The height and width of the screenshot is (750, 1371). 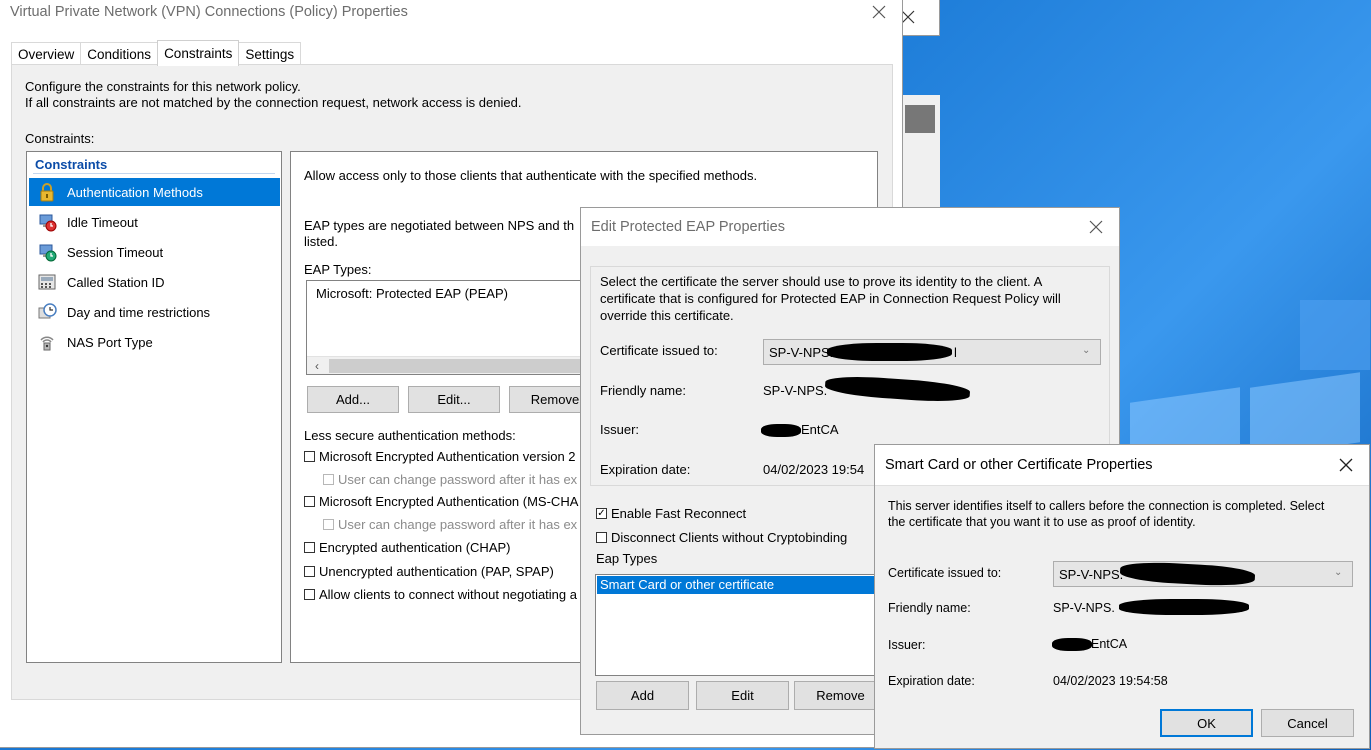 I want to click on mschapv2-change-password-checkbox: User can change password after it has ex, so click(x=450, y=479).